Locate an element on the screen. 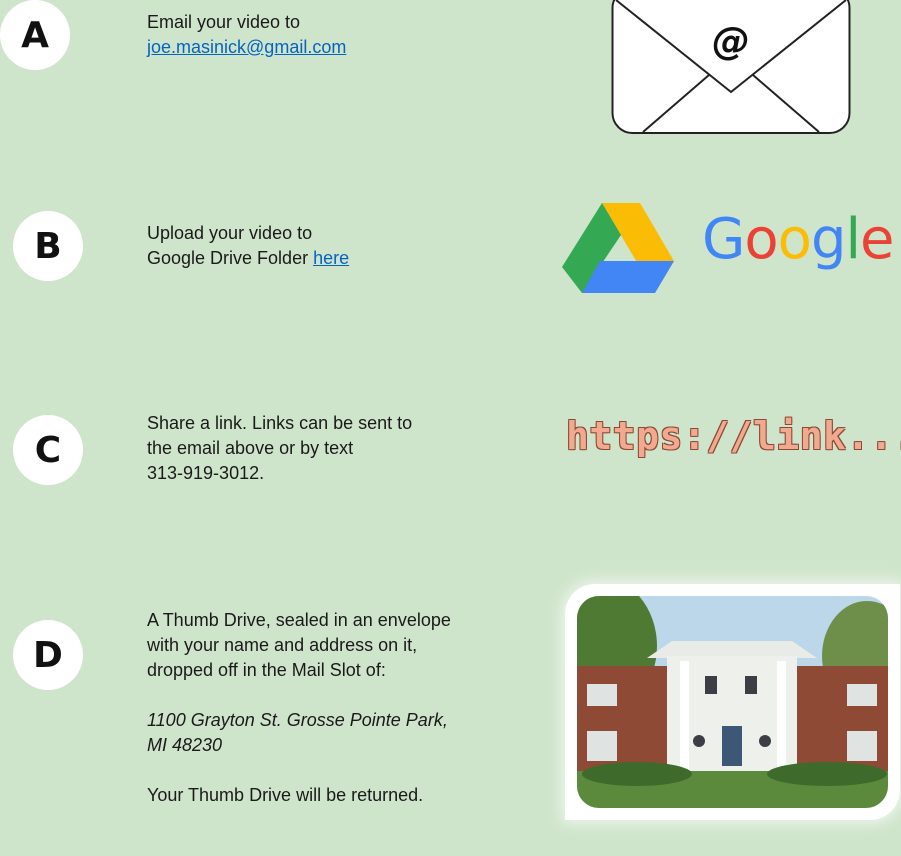 Image resolution: width=901 pixels, height=856 pixels. address-line: 1100 Grayton St. Grosse Pointe Park, is located at coordinates (297, 720).